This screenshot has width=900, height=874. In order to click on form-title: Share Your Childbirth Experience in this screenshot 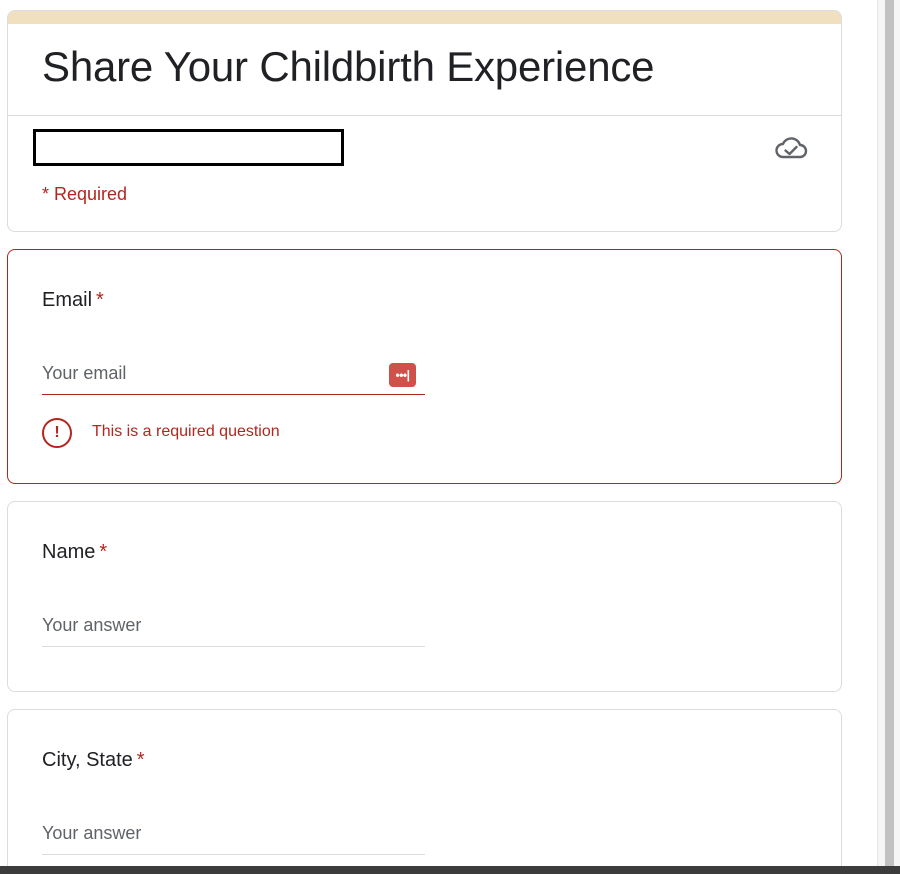, I will do `click(348, 66)`.